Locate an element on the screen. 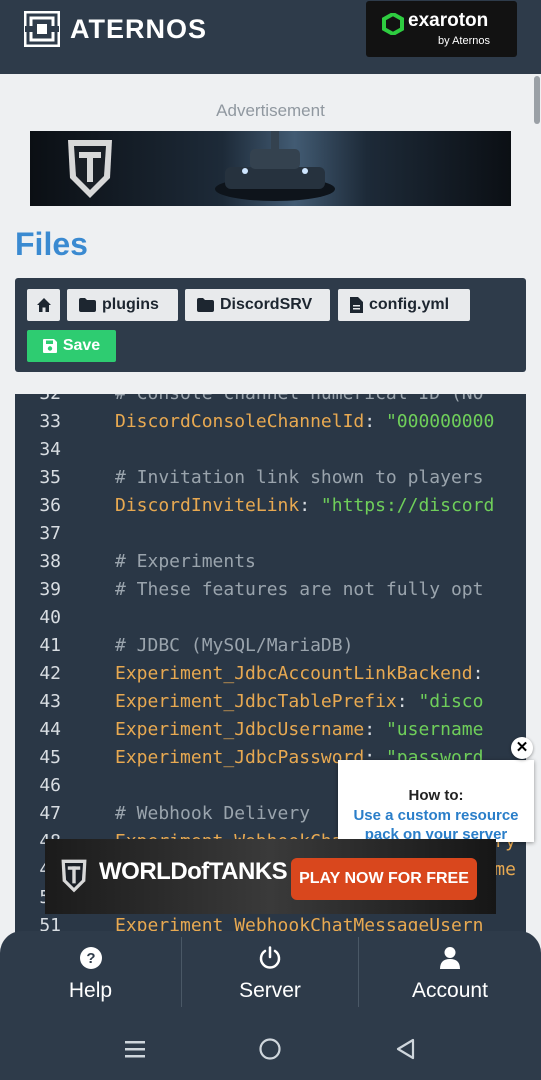 The width and height of the screenshot is (541, 1080). exaroton-subtitle: by Aternos is located at coordinates (464, 41).